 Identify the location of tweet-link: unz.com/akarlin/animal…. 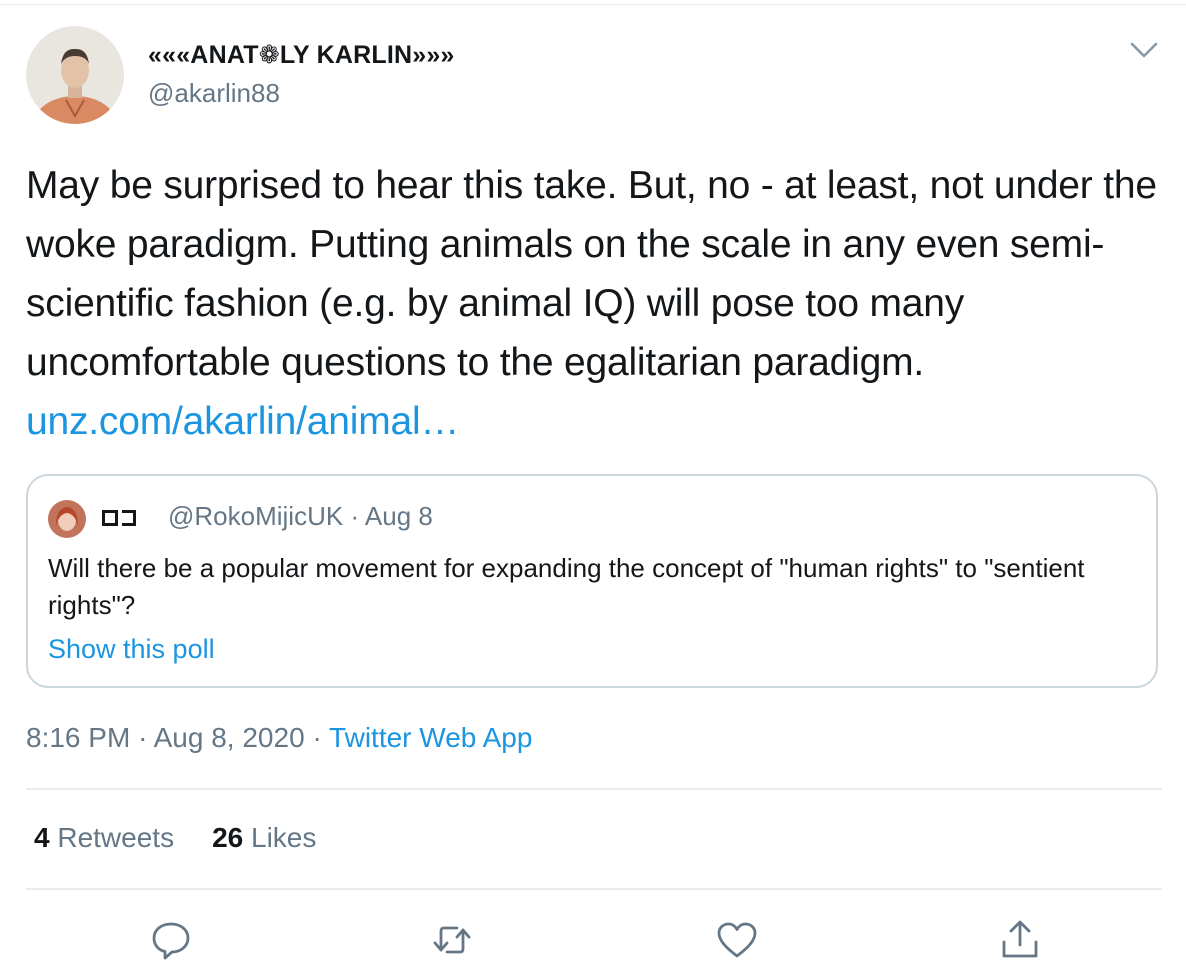
(242, 421).